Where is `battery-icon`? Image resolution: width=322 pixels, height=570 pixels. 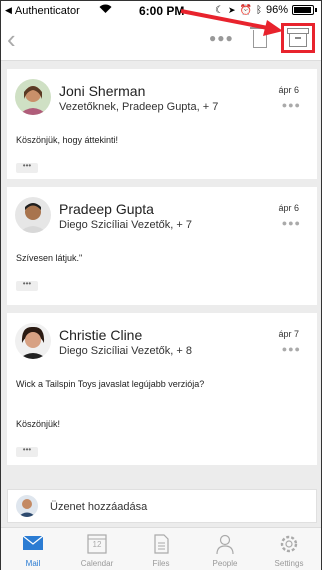
battery-icon is located at coordinates (303, 10).